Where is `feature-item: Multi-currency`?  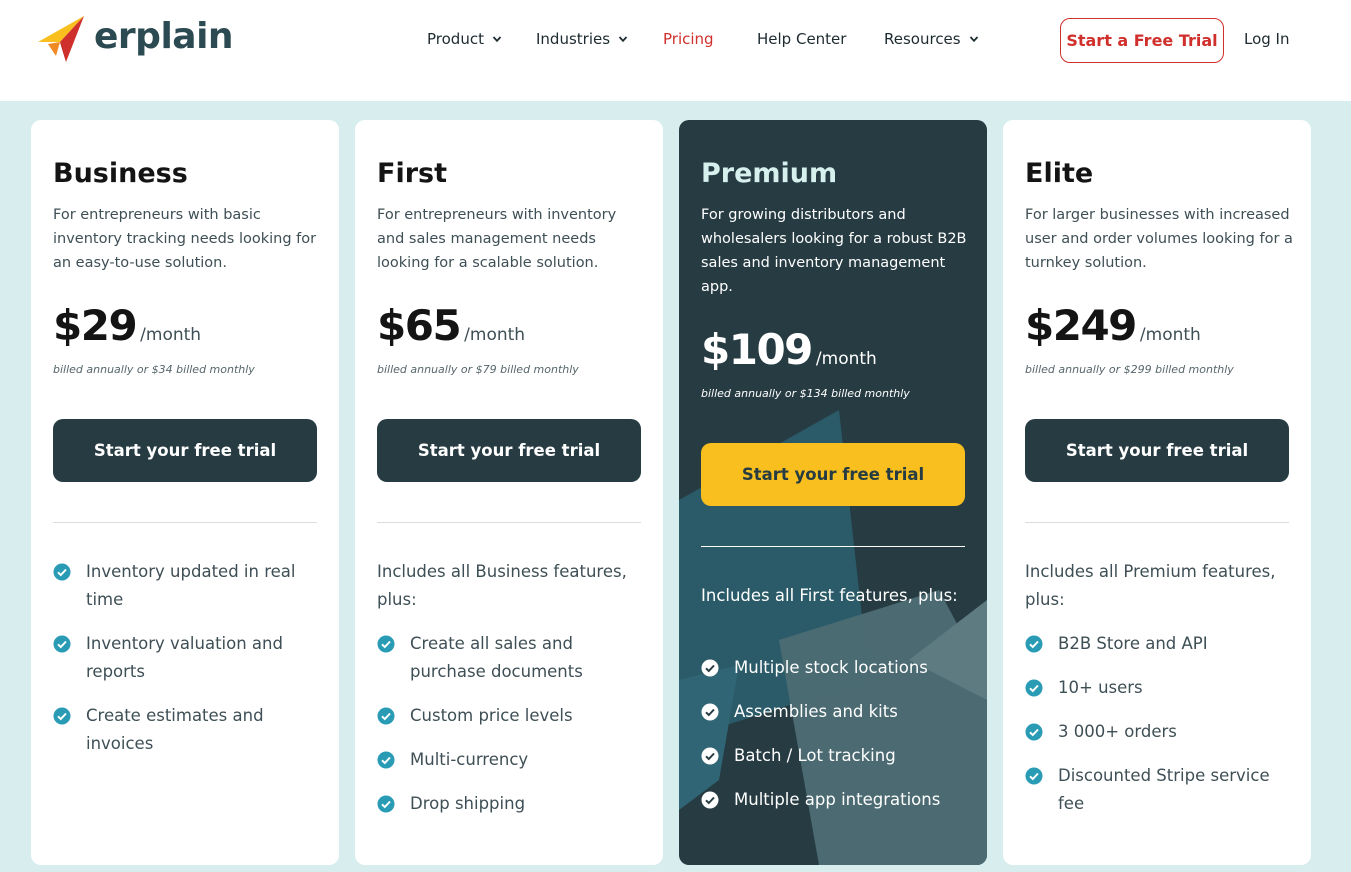
feature-item: Multi-currency is located at coordinates (512, 760).